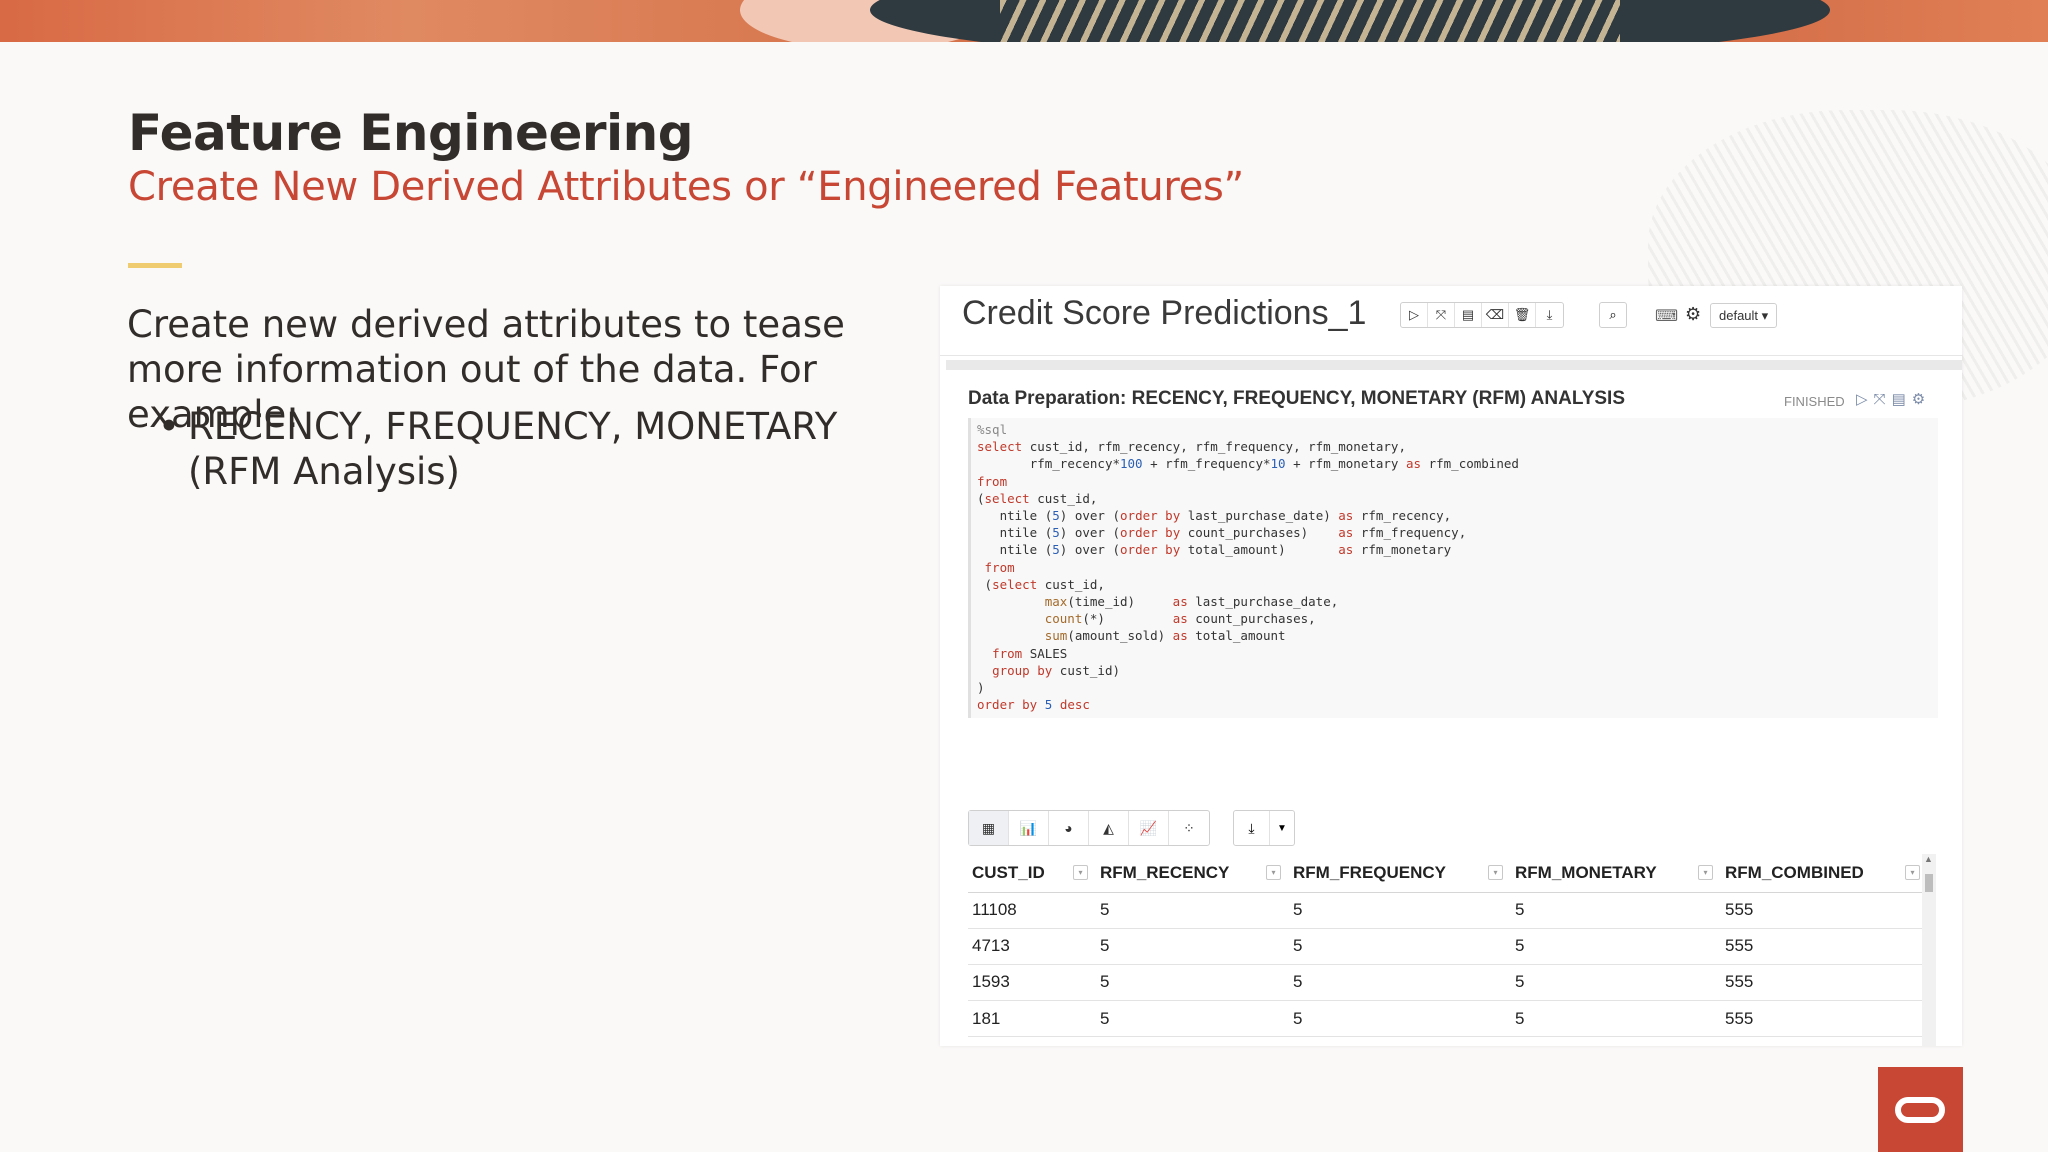 This screenshot has width=2048, height=1152. What do you see at coordinates (1739, 315) in the screenshot?
I see `interpreter-label: default` at bounding box center [1739, 315].